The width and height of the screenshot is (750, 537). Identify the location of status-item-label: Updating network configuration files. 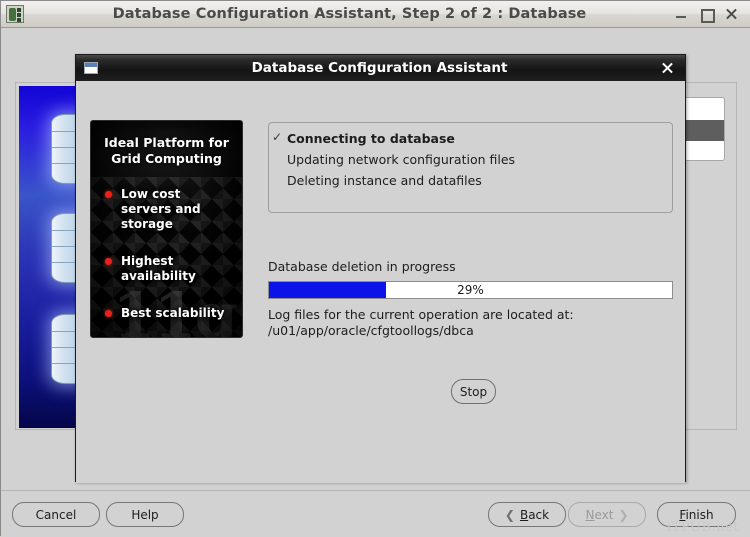
(401, 159).